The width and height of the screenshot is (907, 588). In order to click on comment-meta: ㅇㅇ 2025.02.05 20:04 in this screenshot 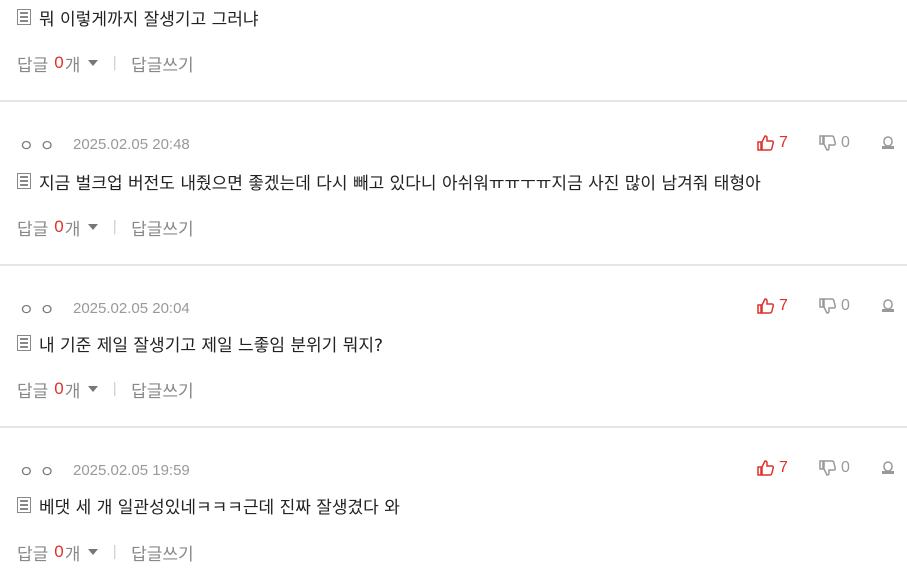, I will do `click(104, 308)`.